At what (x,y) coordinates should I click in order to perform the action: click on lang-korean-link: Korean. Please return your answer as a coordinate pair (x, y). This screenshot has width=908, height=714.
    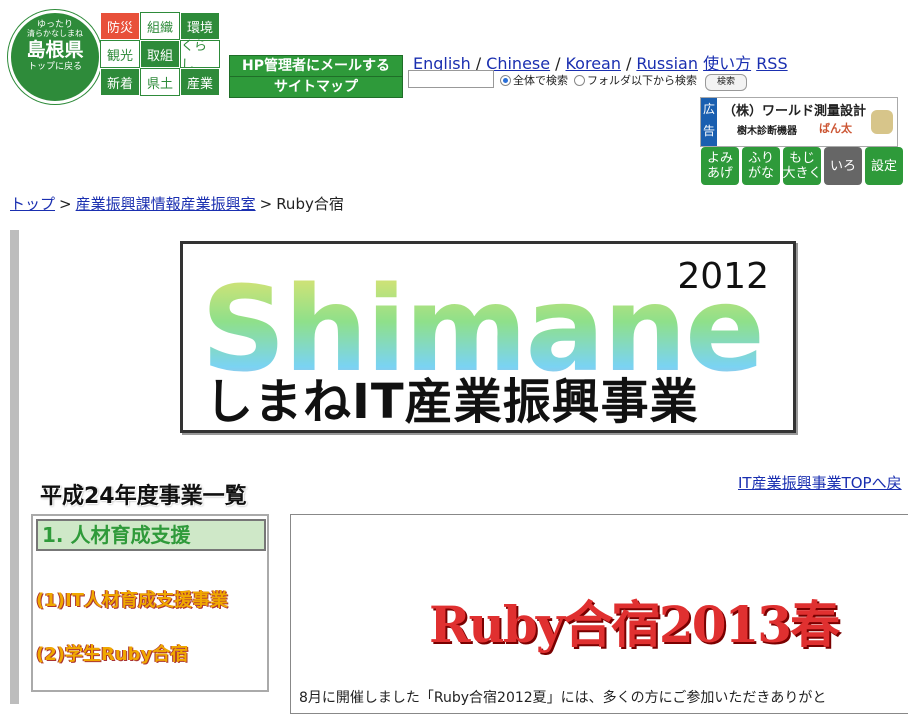
    Looking at the image, I should click on (593, 63).